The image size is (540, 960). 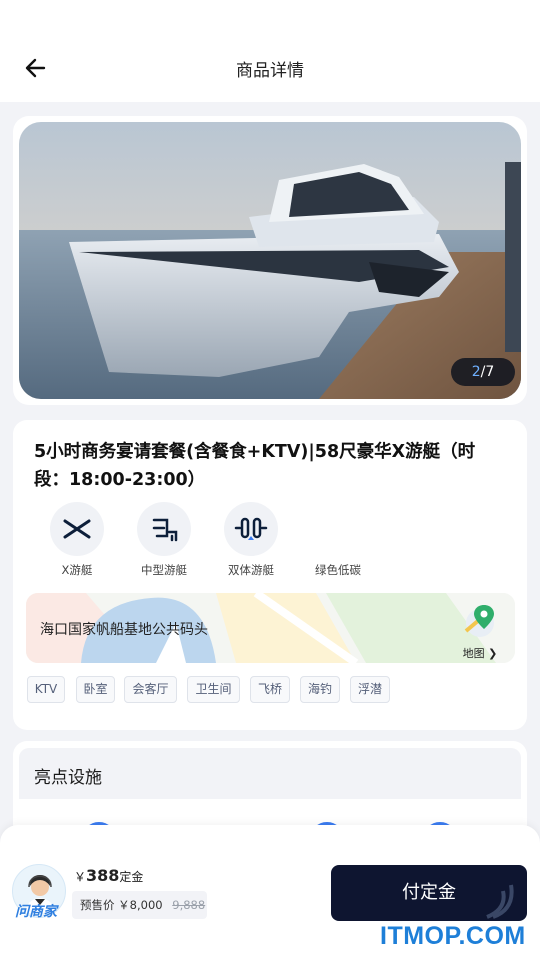 I want to click on tag-bedroom: 卧室, so click(x=95, y=689).